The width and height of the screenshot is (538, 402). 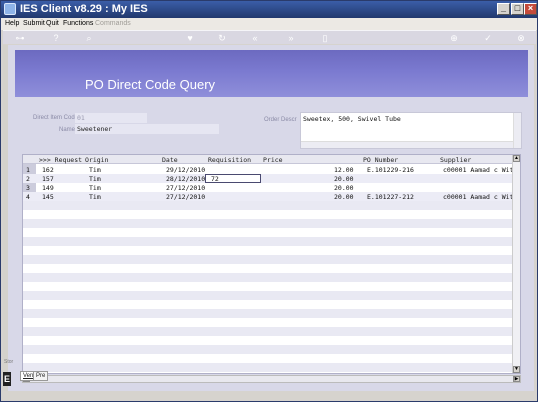 What do you see at coordinates (516, 158) in the screenshot?
I see `scroll-up-icon: ▲` at bounding box center [516, 158].